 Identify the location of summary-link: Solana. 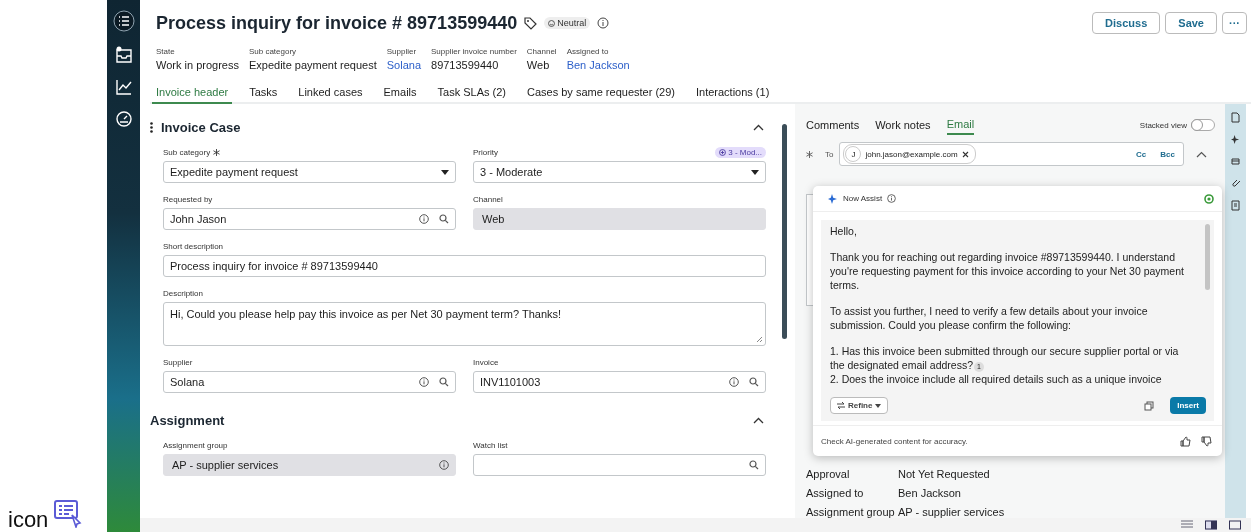
(403, 65).